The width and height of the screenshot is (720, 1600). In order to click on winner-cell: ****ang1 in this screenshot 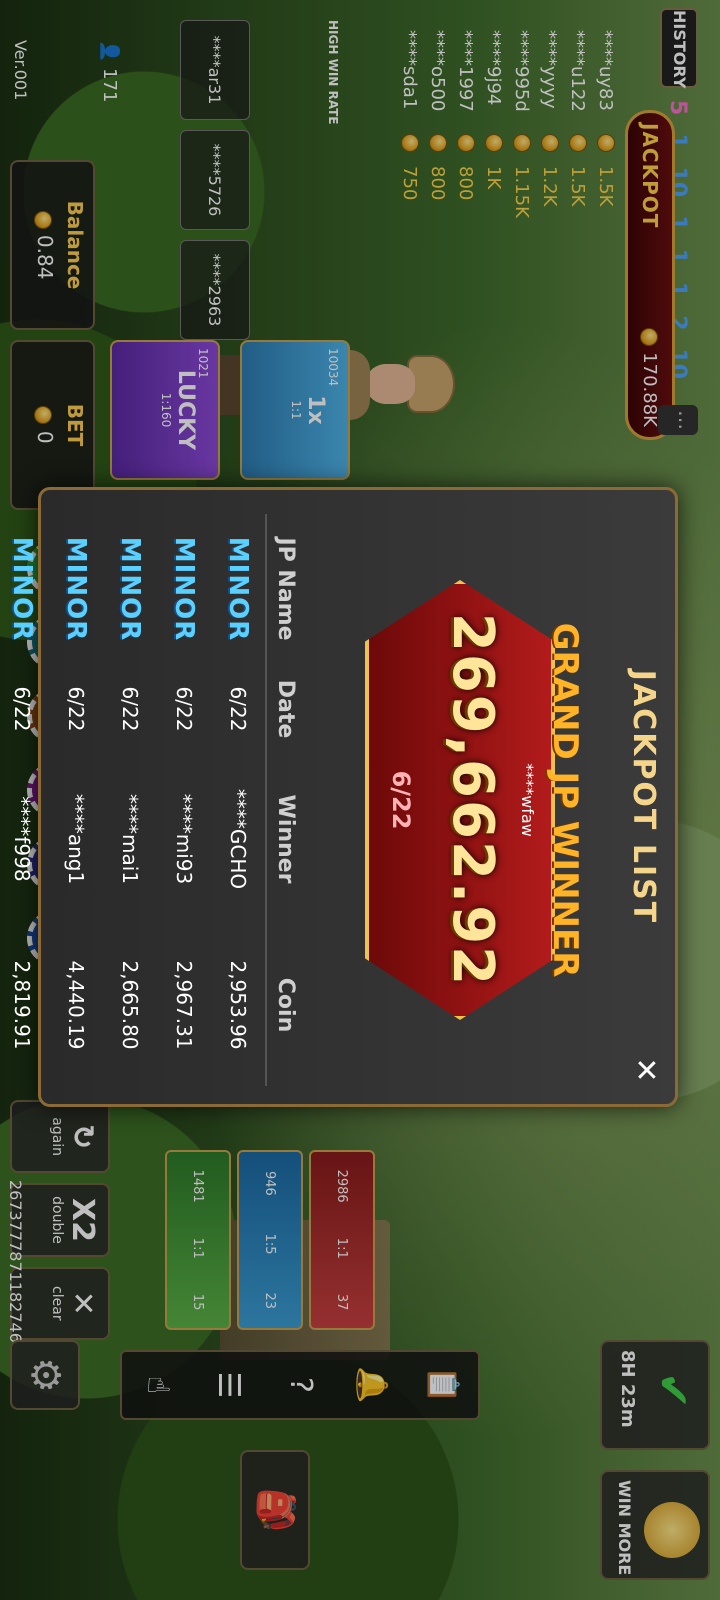, I will do `click(76, 839)`.